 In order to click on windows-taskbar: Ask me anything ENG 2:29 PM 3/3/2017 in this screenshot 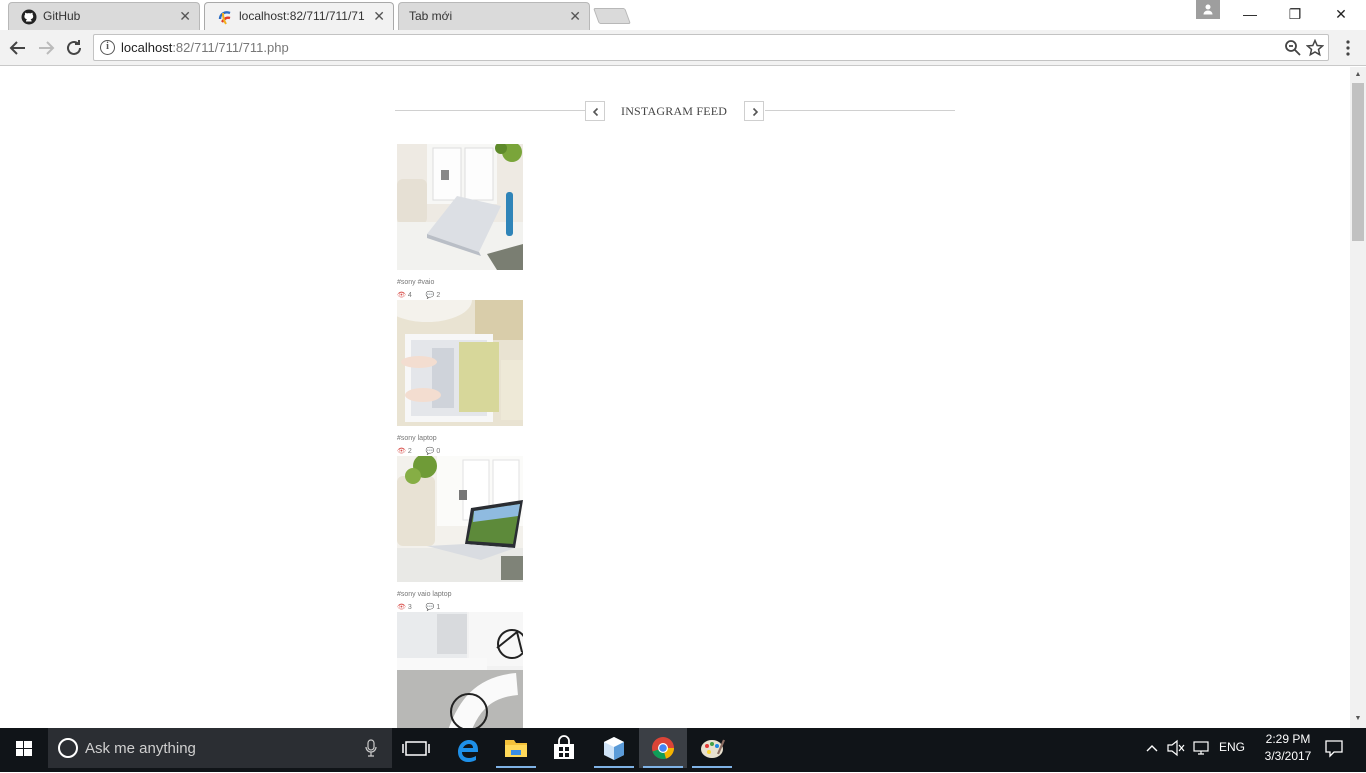, I will do `click(683, 750)`.